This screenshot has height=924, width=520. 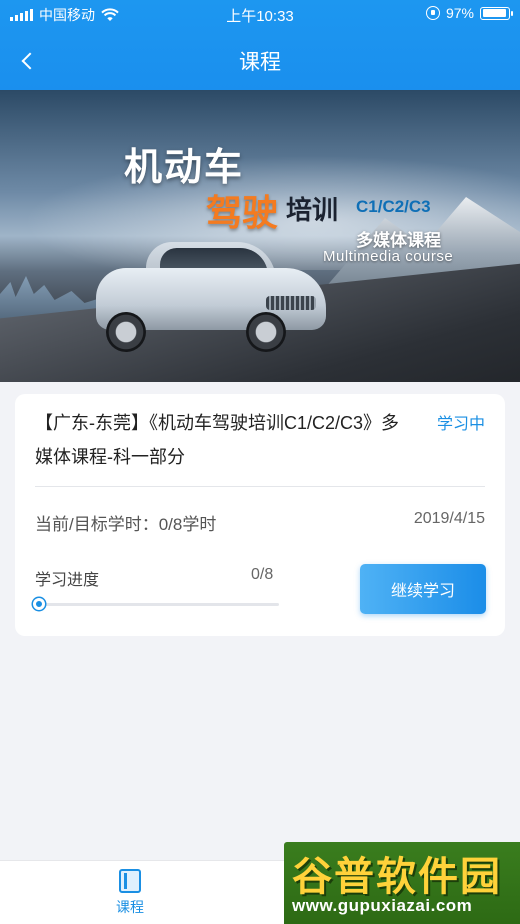 What do you see at coordinates (242, 212) in the screenshot?
I see `banner-title-highlight: 驾驶` at bounding box center [242, 212].